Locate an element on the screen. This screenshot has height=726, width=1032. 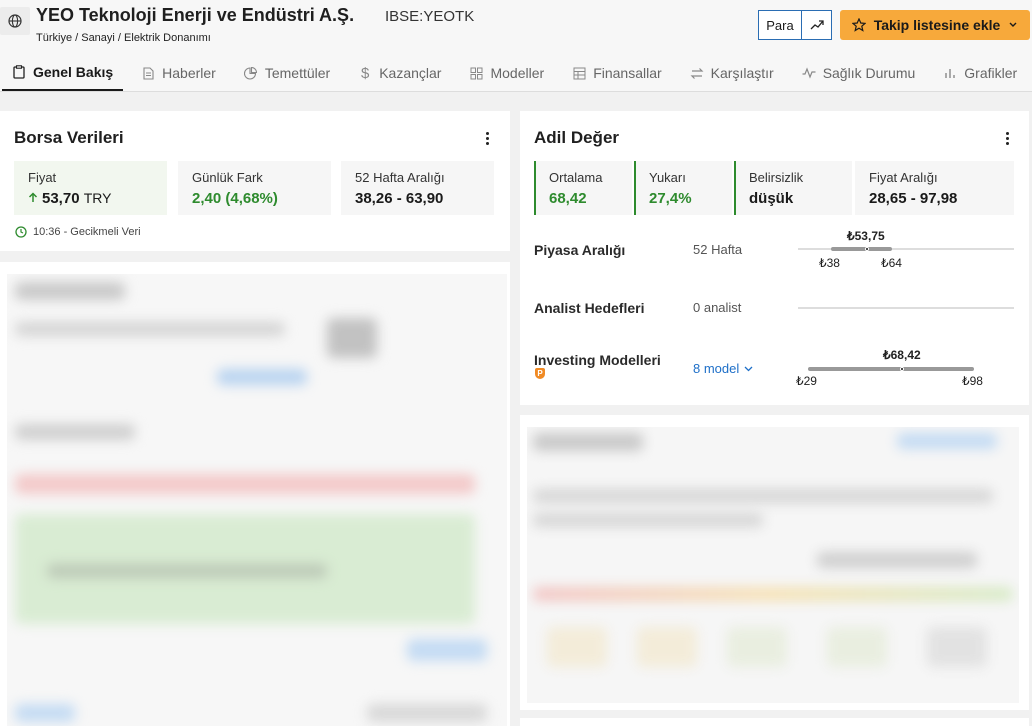
next-card-stub is located at coordinates (774, 722).